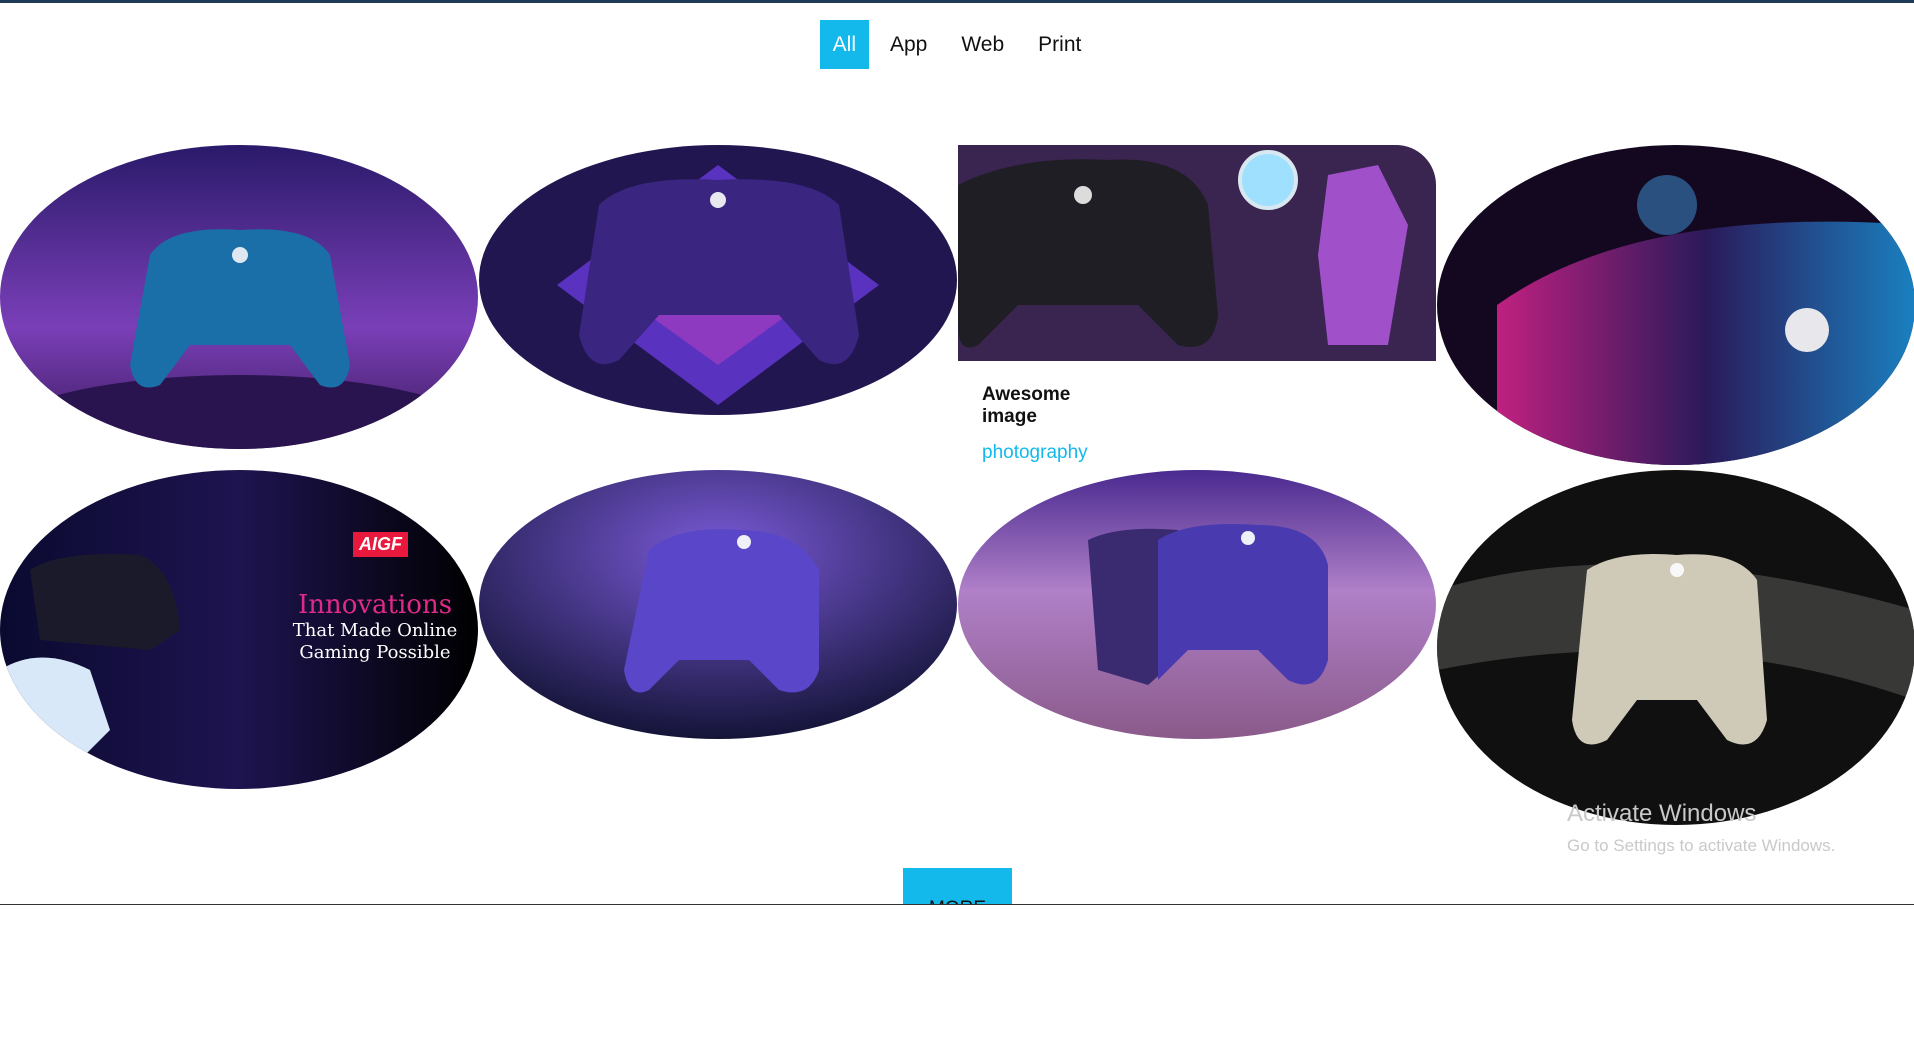  I want to click on aigf-headline: Innovations, so click(375, 605).